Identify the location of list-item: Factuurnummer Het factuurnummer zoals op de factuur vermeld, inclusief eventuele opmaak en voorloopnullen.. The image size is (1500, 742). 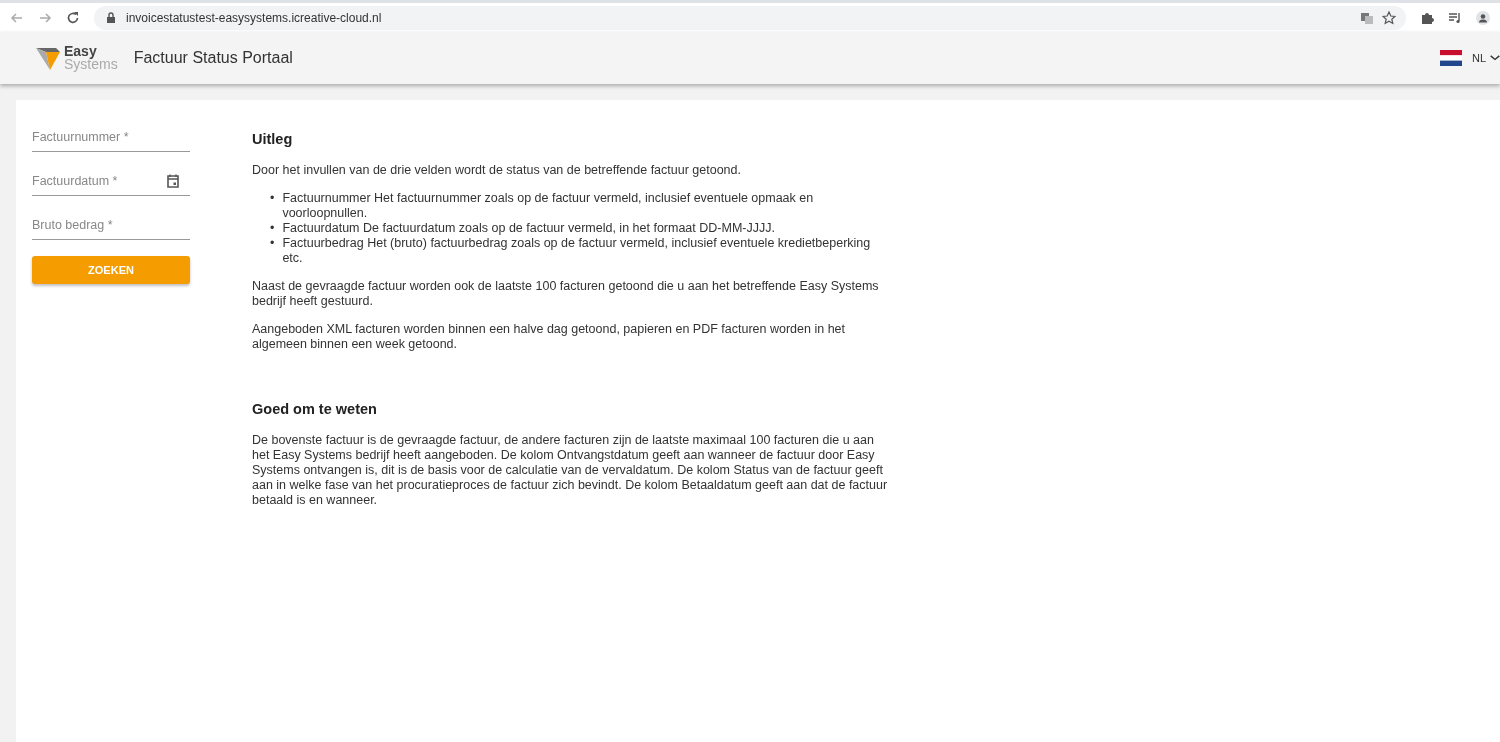
(548, 206).